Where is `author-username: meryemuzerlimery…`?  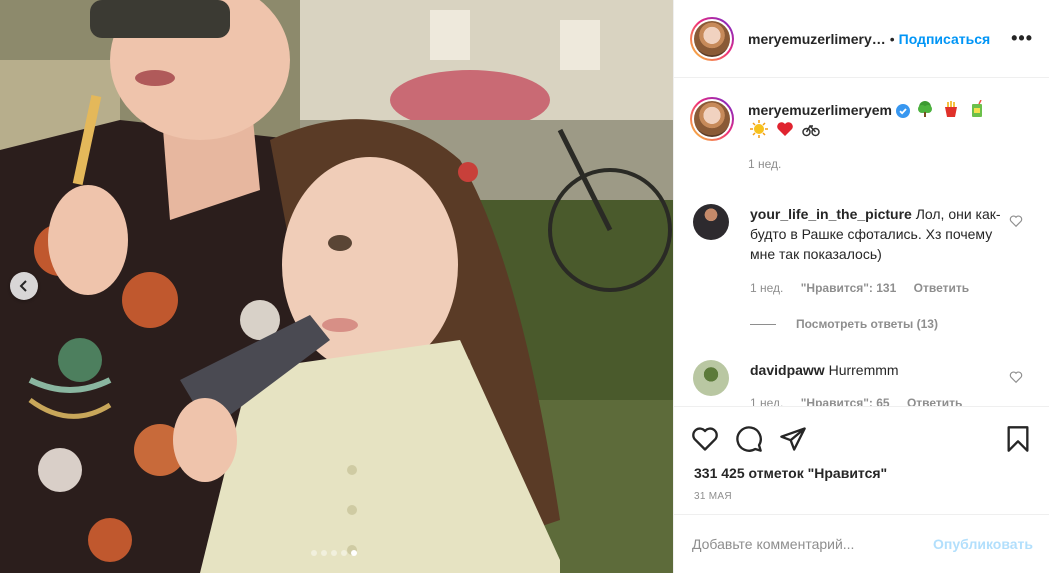
author-username: meryemuzerlimery… is located at coordinates (817, 39).